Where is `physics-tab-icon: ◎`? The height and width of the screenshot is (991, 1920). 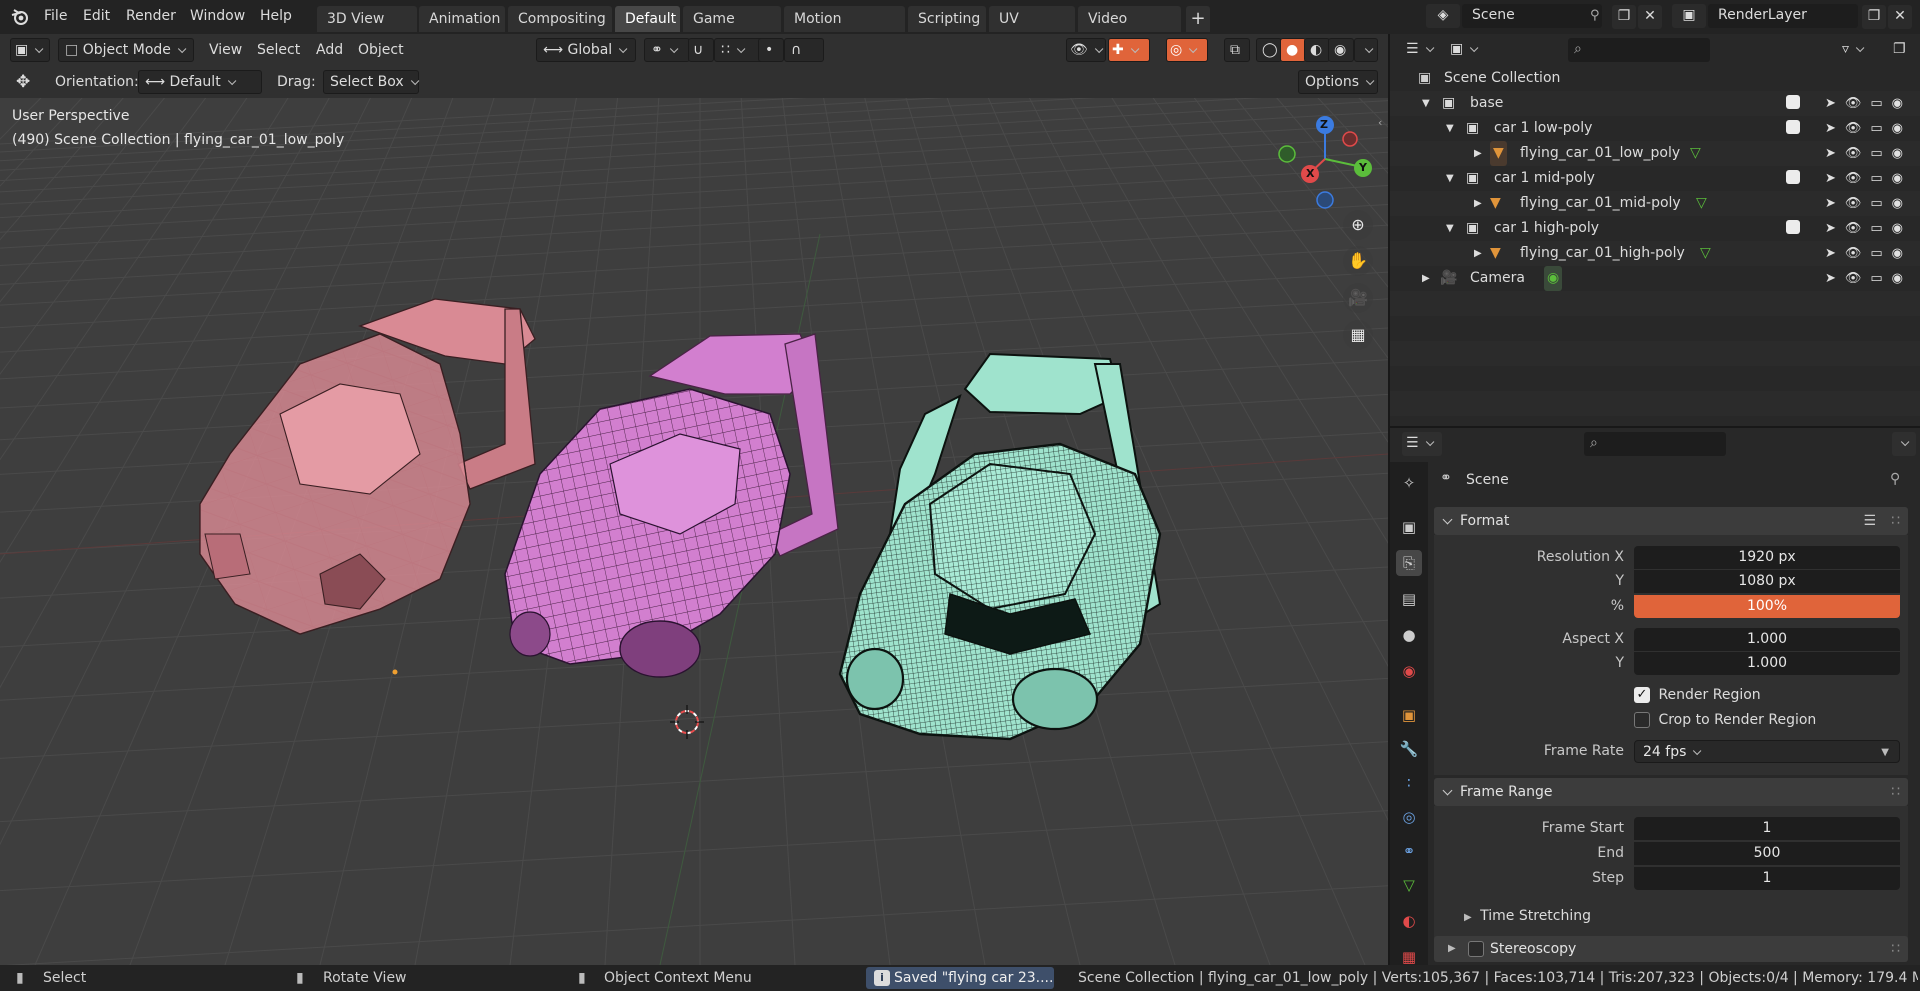 physics-tab-icon: ◎ is located at coordinates (1409, 817).